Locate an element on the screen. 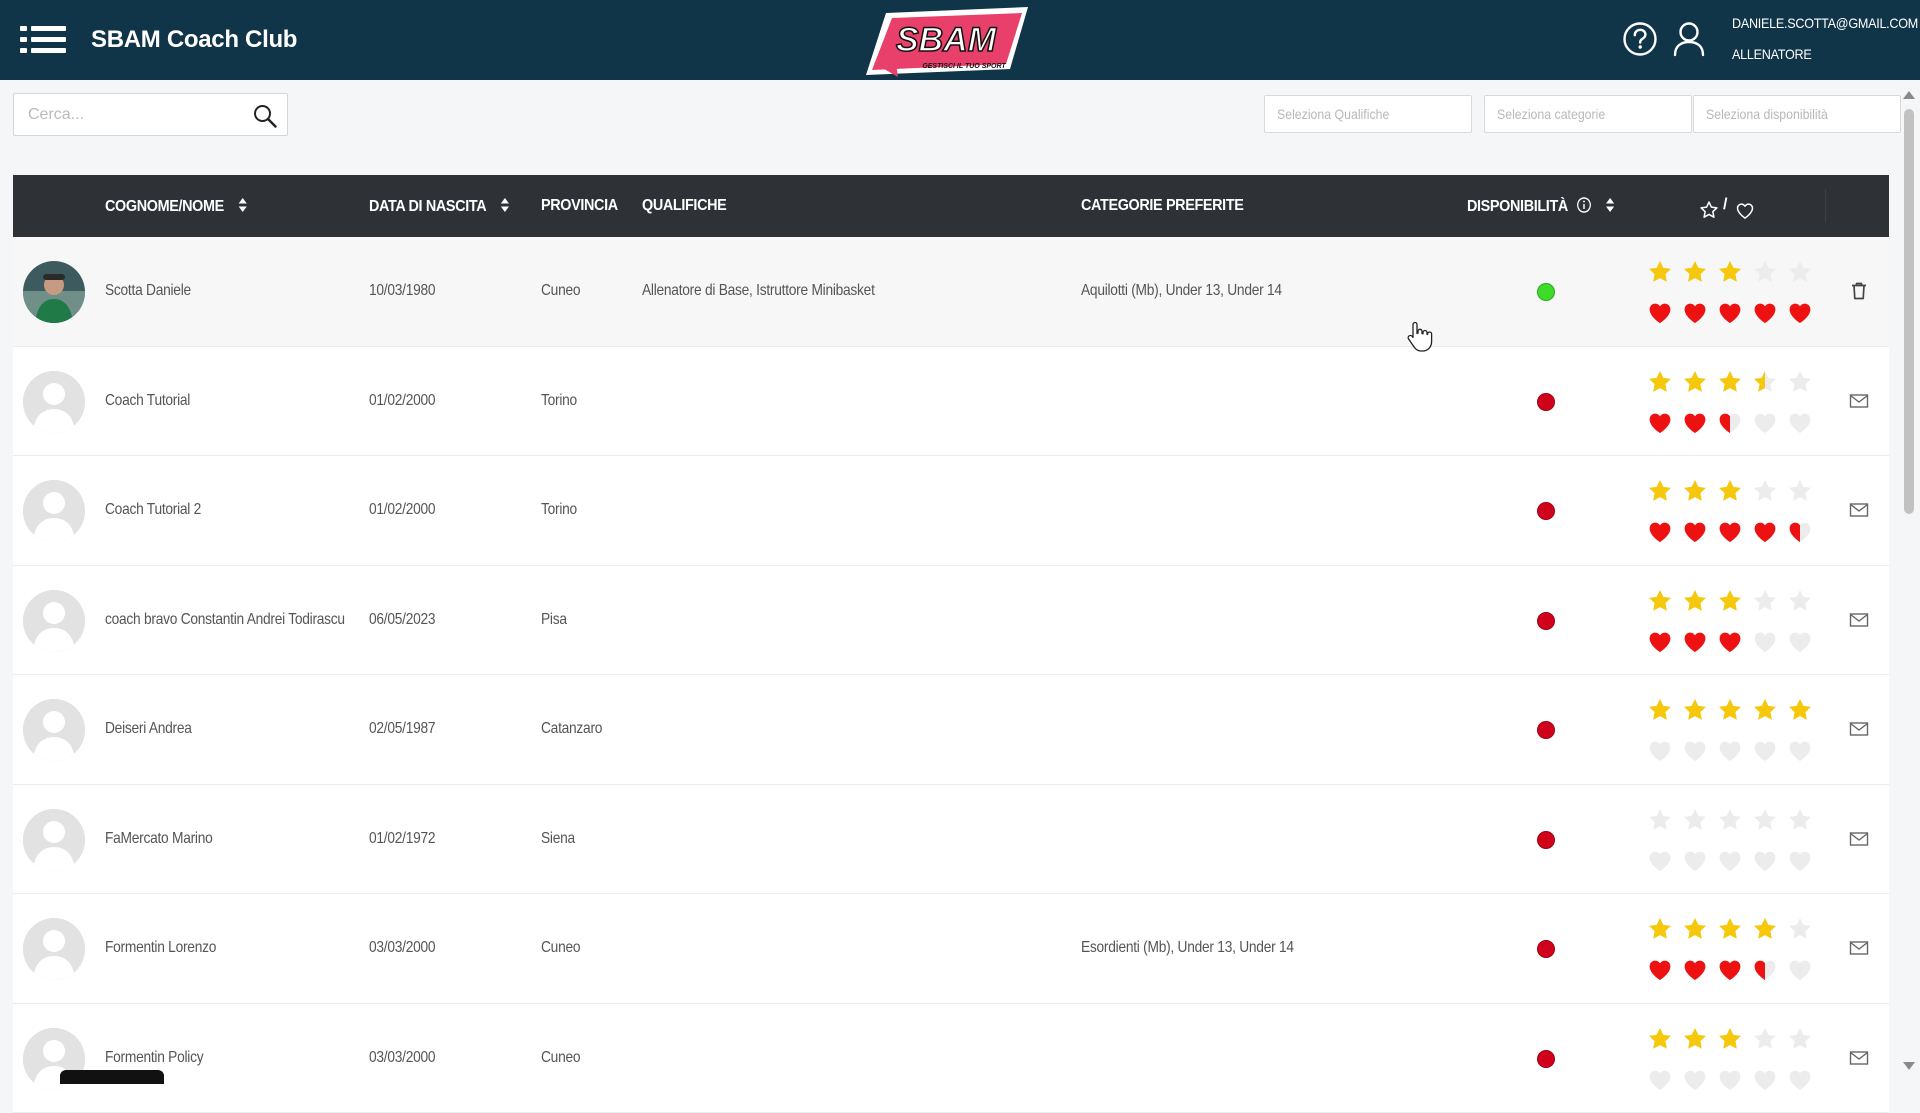 The width and height of the screenshot is (1920, 1113). filter-categories-select: Seleziona categorie is located at coordinates (1588, 114).